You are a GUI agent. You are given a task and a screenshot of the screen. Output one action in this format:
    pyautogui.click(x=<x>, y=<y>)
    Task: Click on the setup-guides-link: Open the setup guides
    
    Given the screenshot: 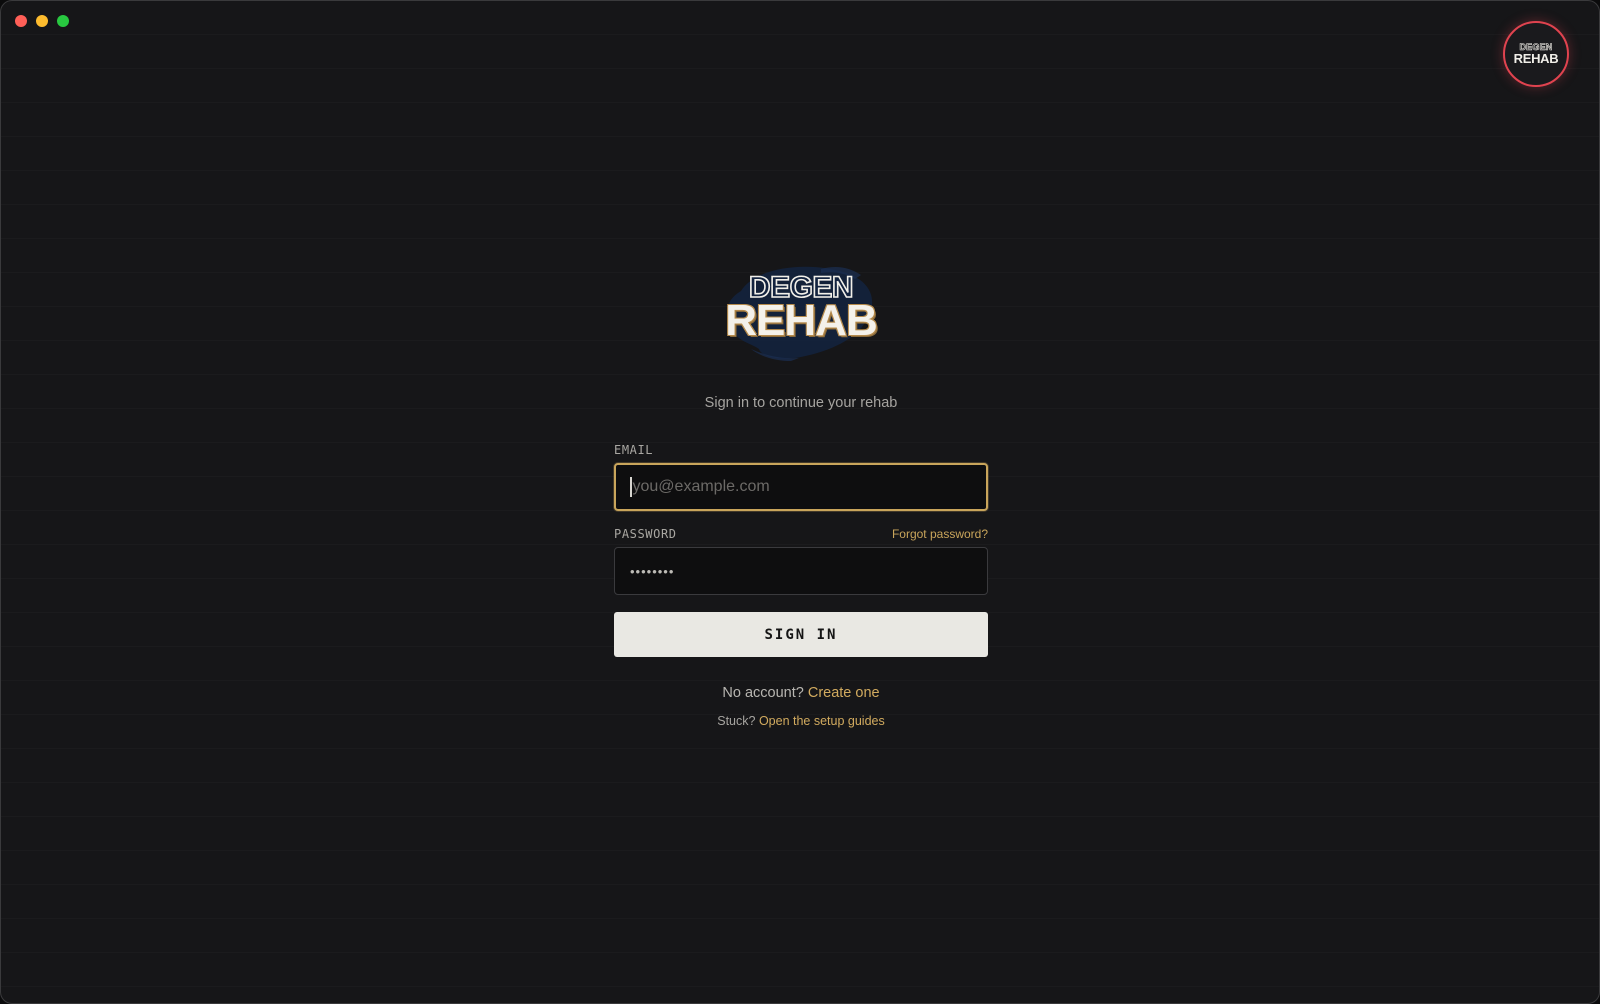 What is the action you would take?
    pyautogui.click(x=822, y=721)
    